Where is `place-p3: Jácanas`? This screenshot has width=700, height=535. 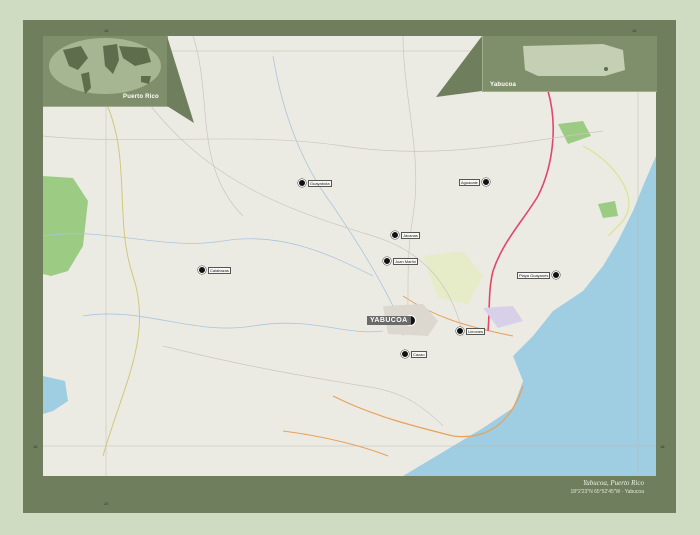 place-p3: Jácanas is located at coordinates (405, 235).